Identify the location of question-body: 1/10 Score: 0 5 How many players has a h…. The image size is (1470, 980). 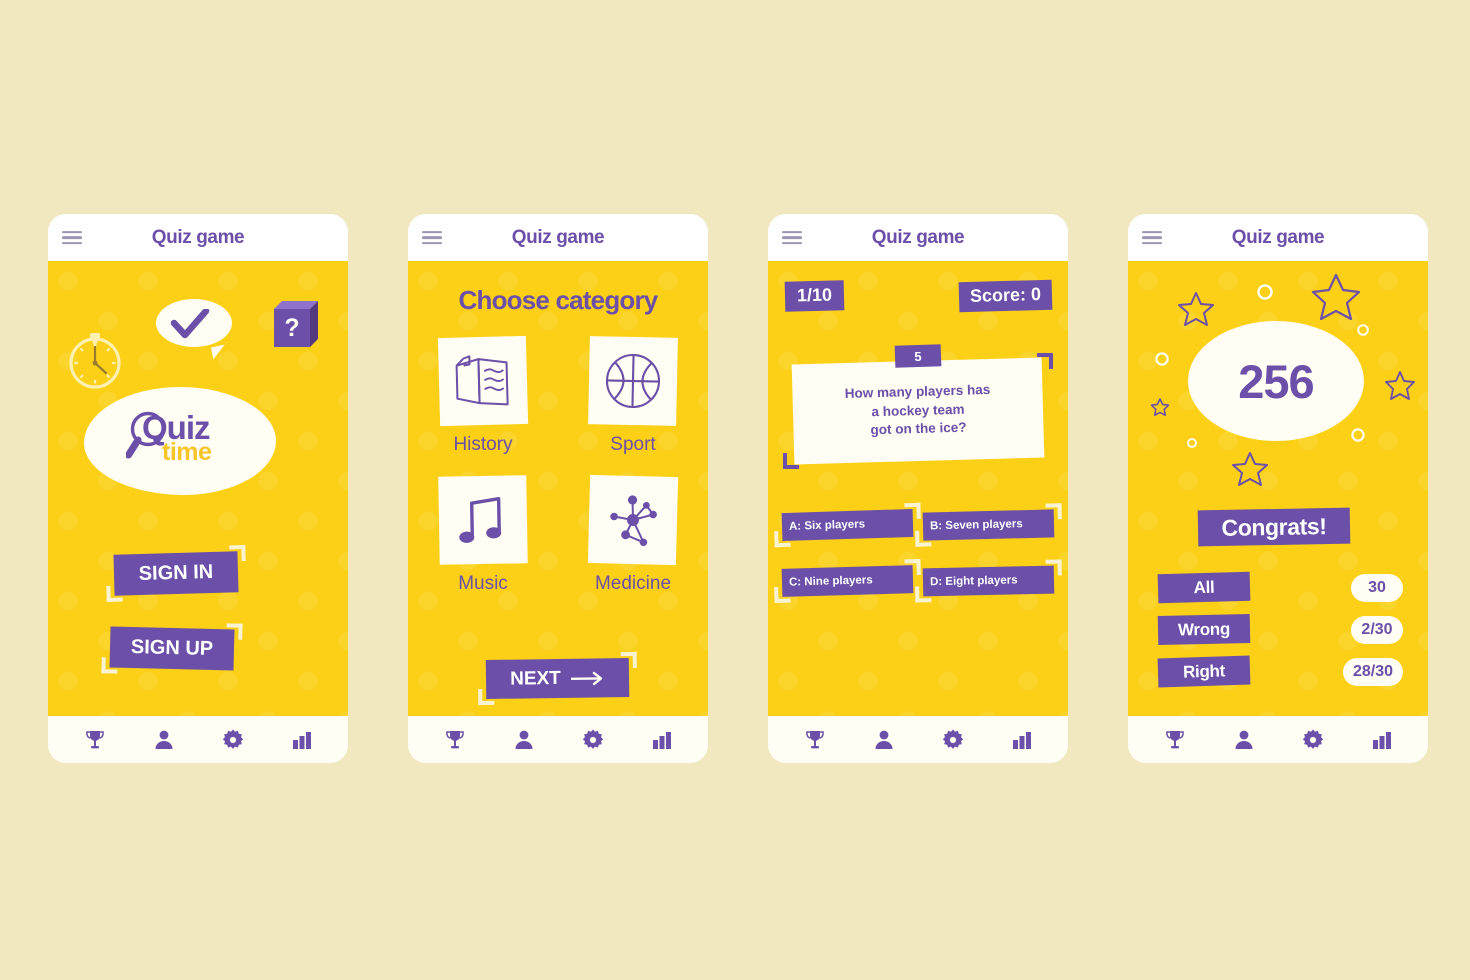
(918, 488).